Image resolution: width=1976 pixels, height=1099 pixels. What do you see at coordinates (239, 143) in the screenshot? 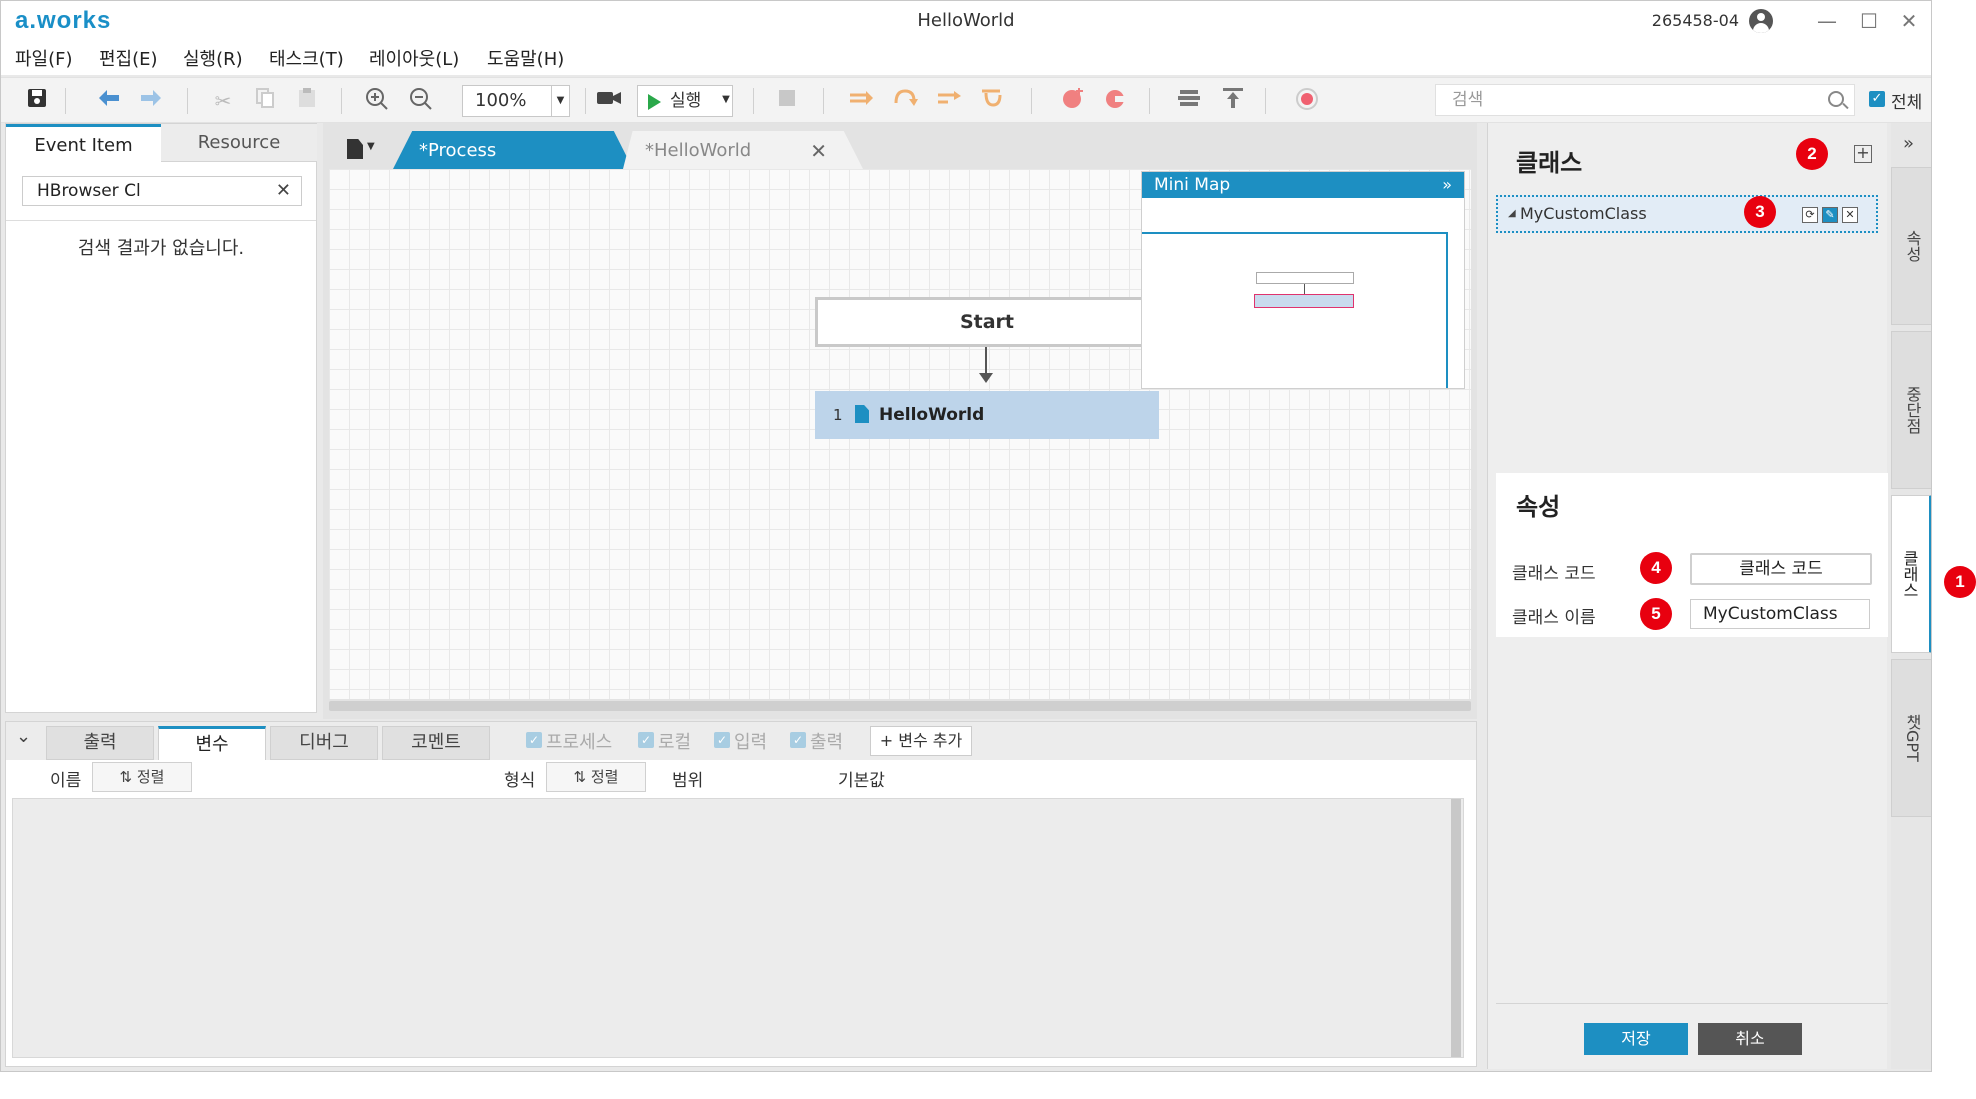
I see `tab-resource: Resource` at bounding box center [239, 143].